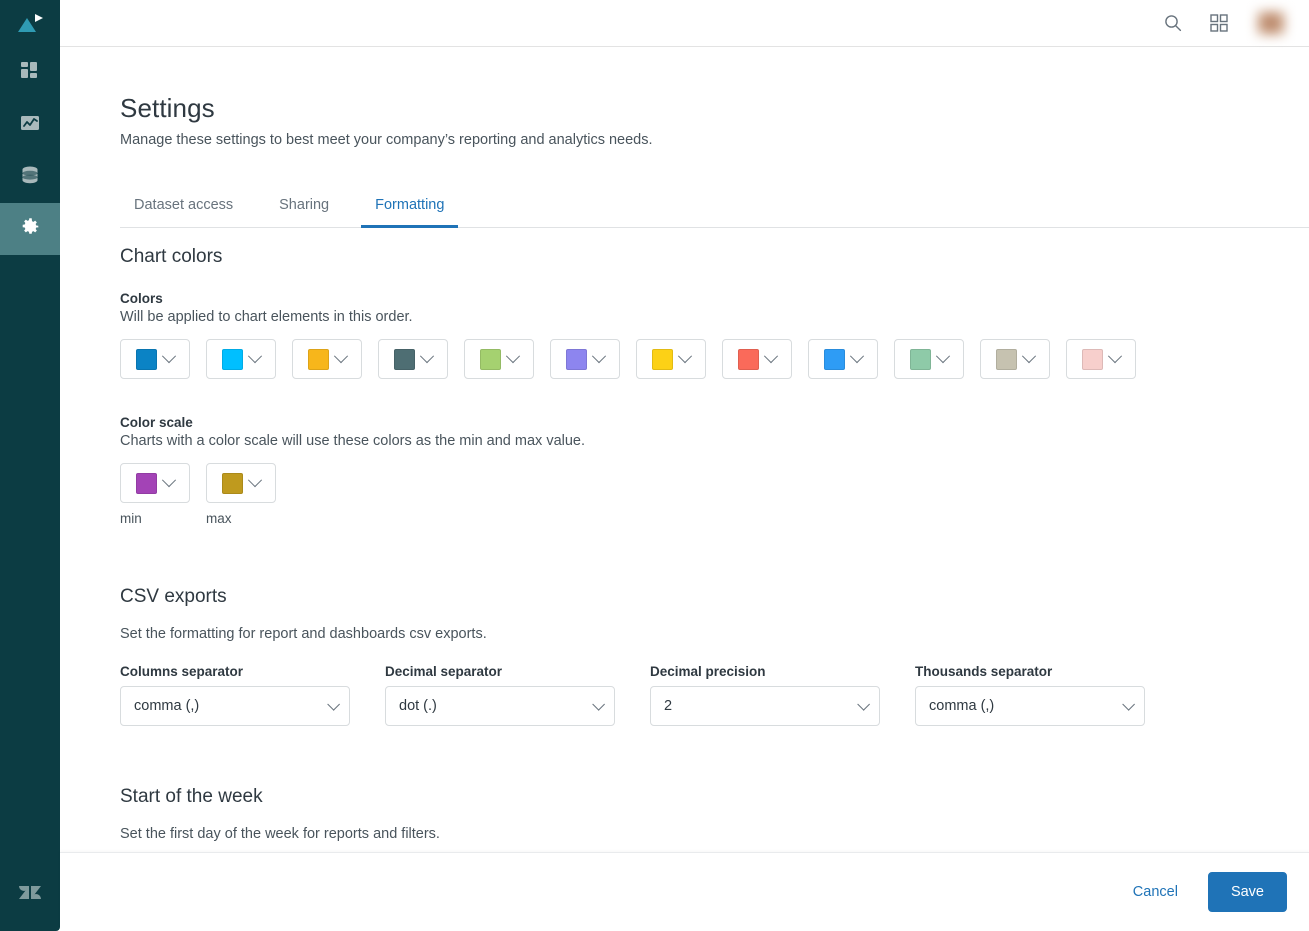 This screenshot has height=931, width=1309. Describe the element at coordinates (30, 891) in the screenshot. I see `zendesk-logo-icon` at that location.